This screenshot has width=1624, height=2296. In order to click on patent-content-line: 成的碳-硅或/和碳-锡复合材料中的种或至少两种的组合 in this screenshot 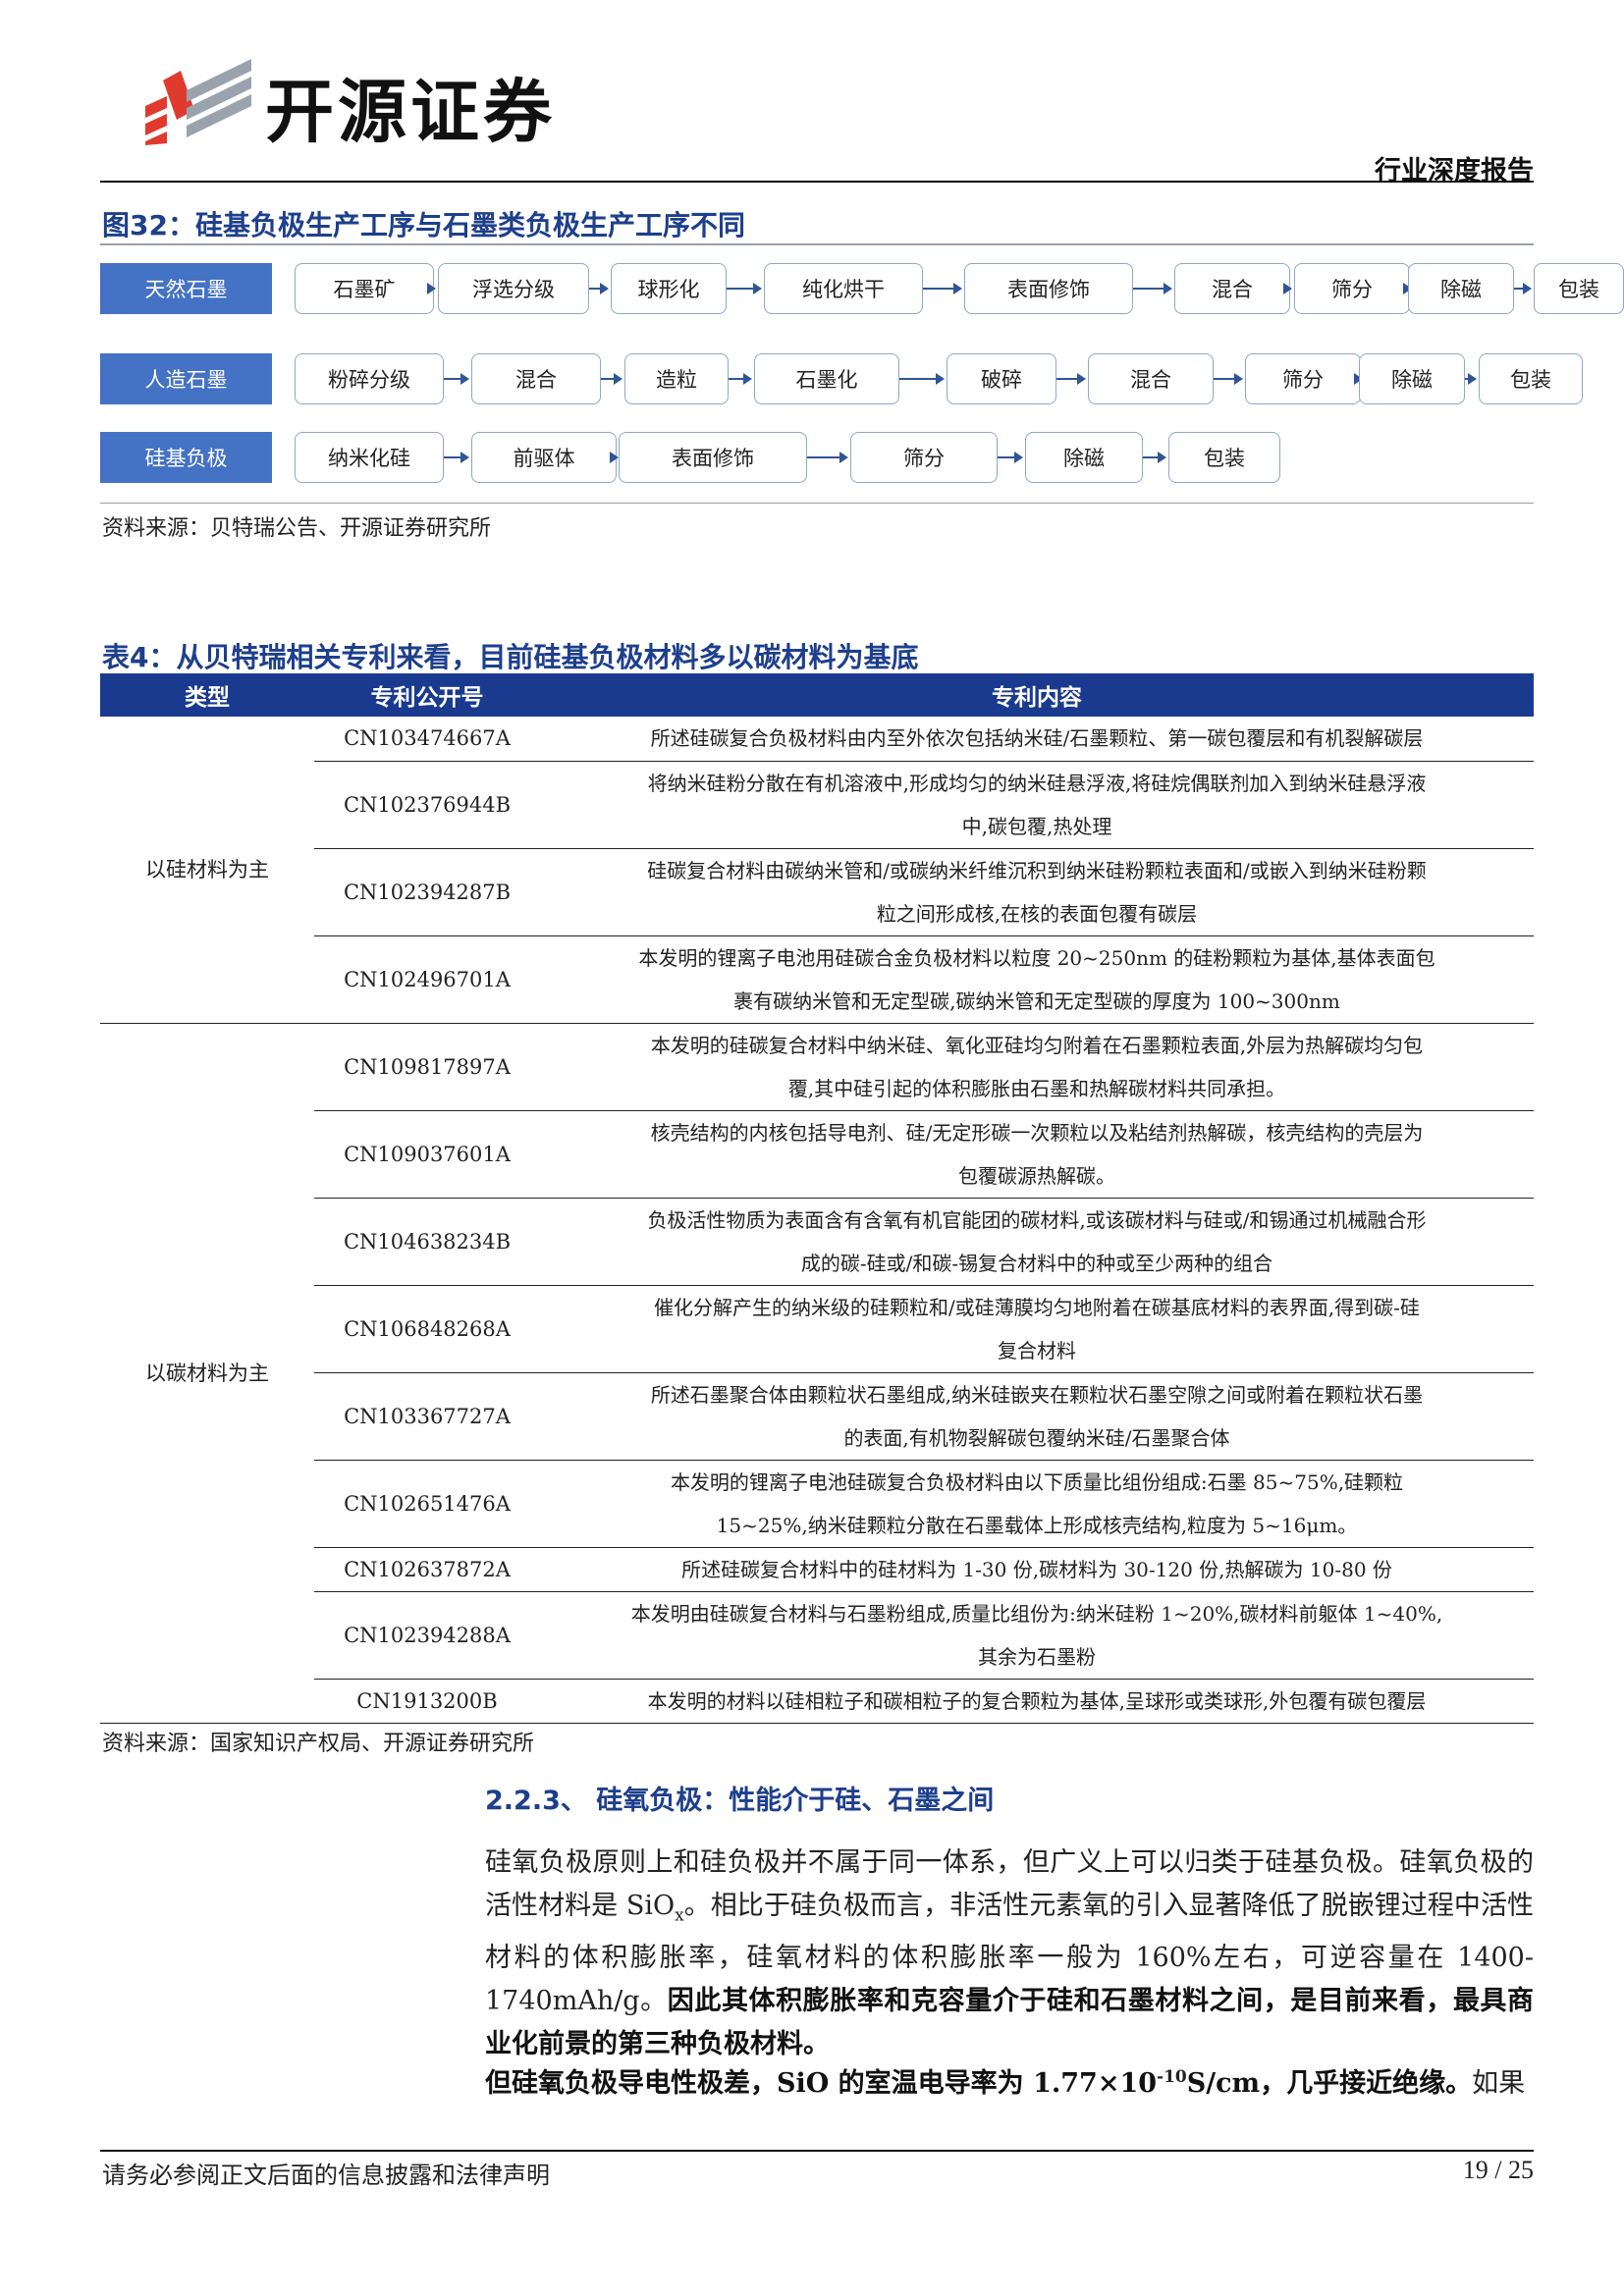, I will do `click(1036, 1263)`.